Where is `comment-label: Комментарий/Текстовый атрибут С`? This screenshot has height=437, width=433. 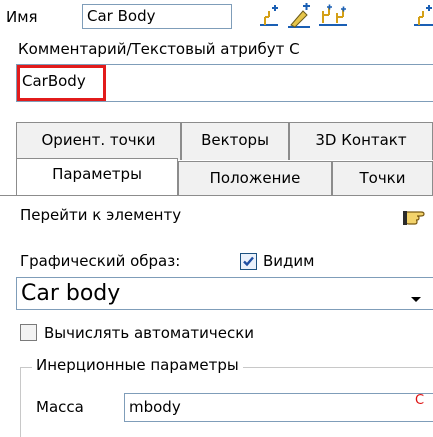 comment-label: Комментарий/Текстовый атрибут С is located at coordinates (159, 49).